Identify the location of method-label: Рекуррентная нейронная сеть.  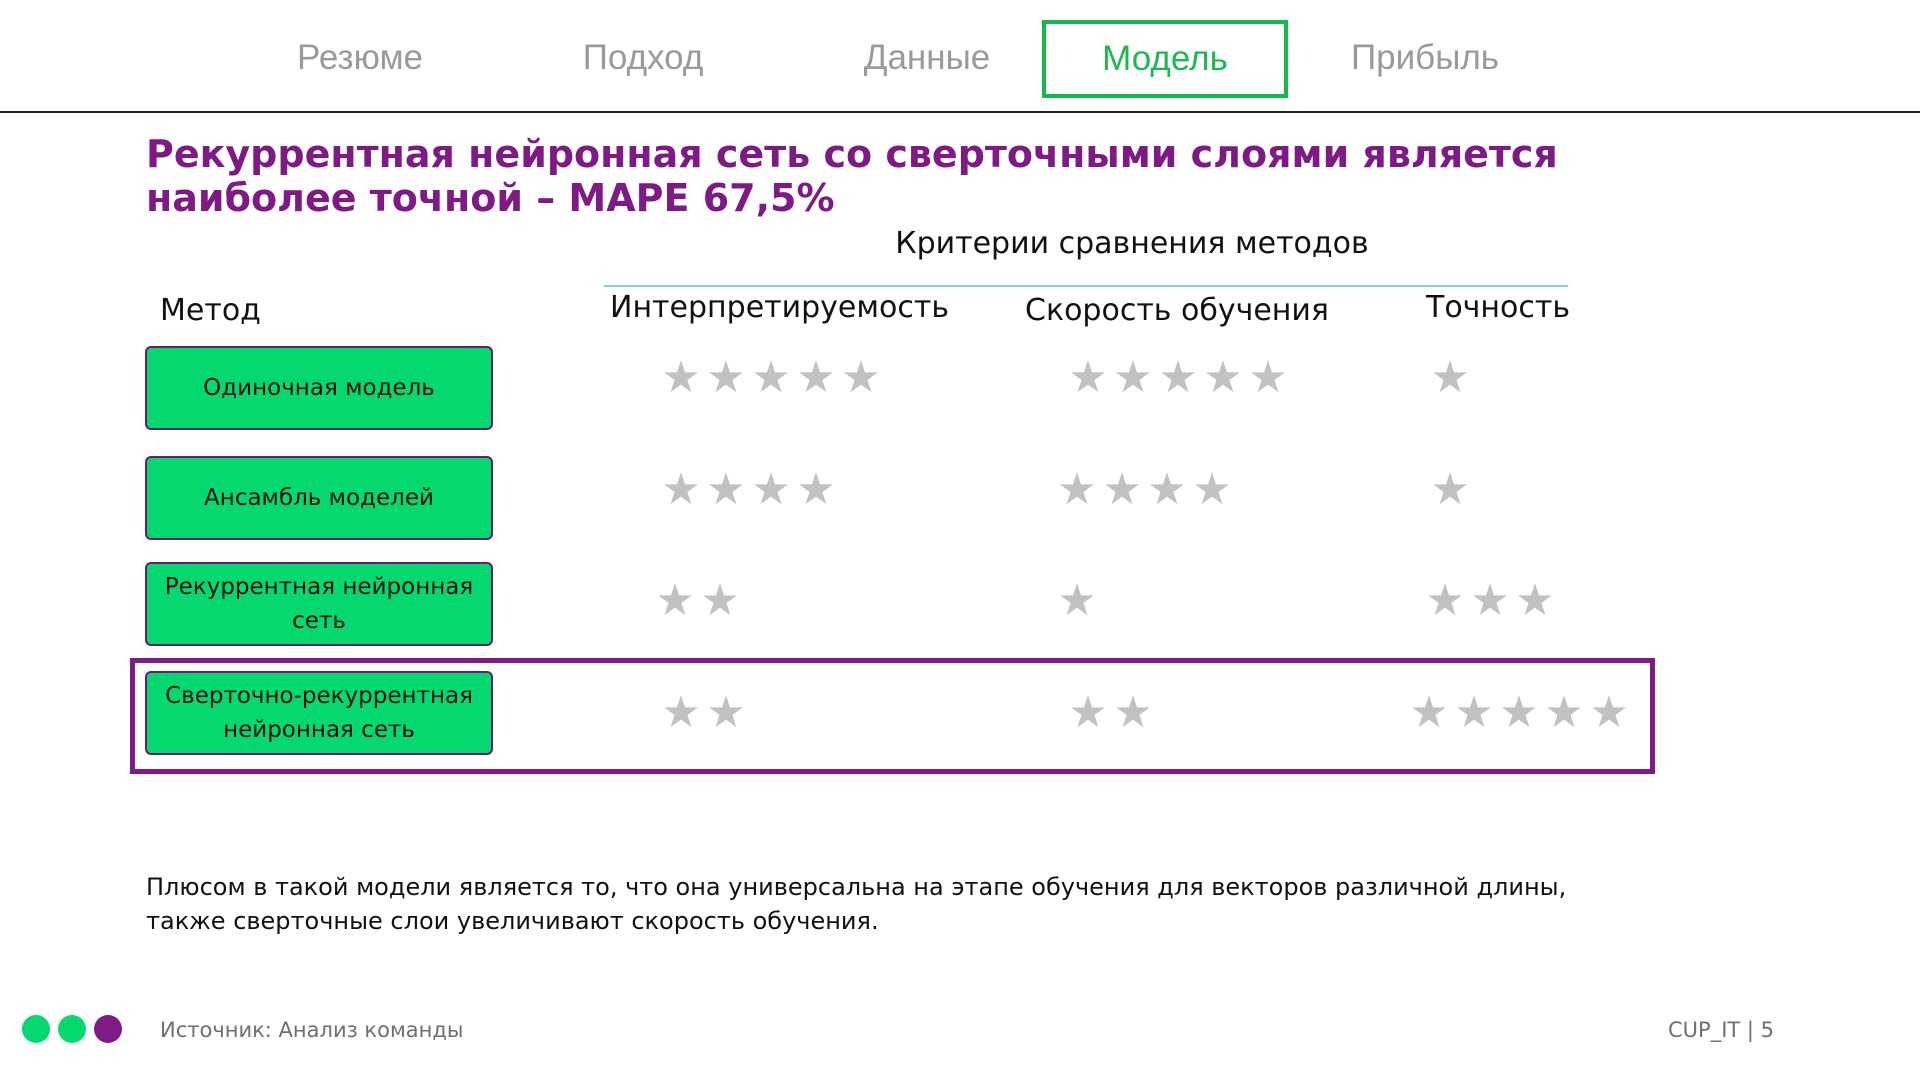
(319, 604).